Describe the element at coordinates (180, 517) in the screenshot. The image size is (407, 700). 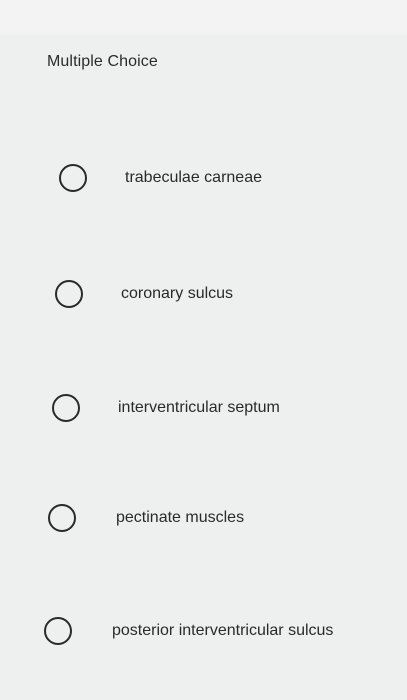
I see `answer-option-label: pectinate muscles` at that location.